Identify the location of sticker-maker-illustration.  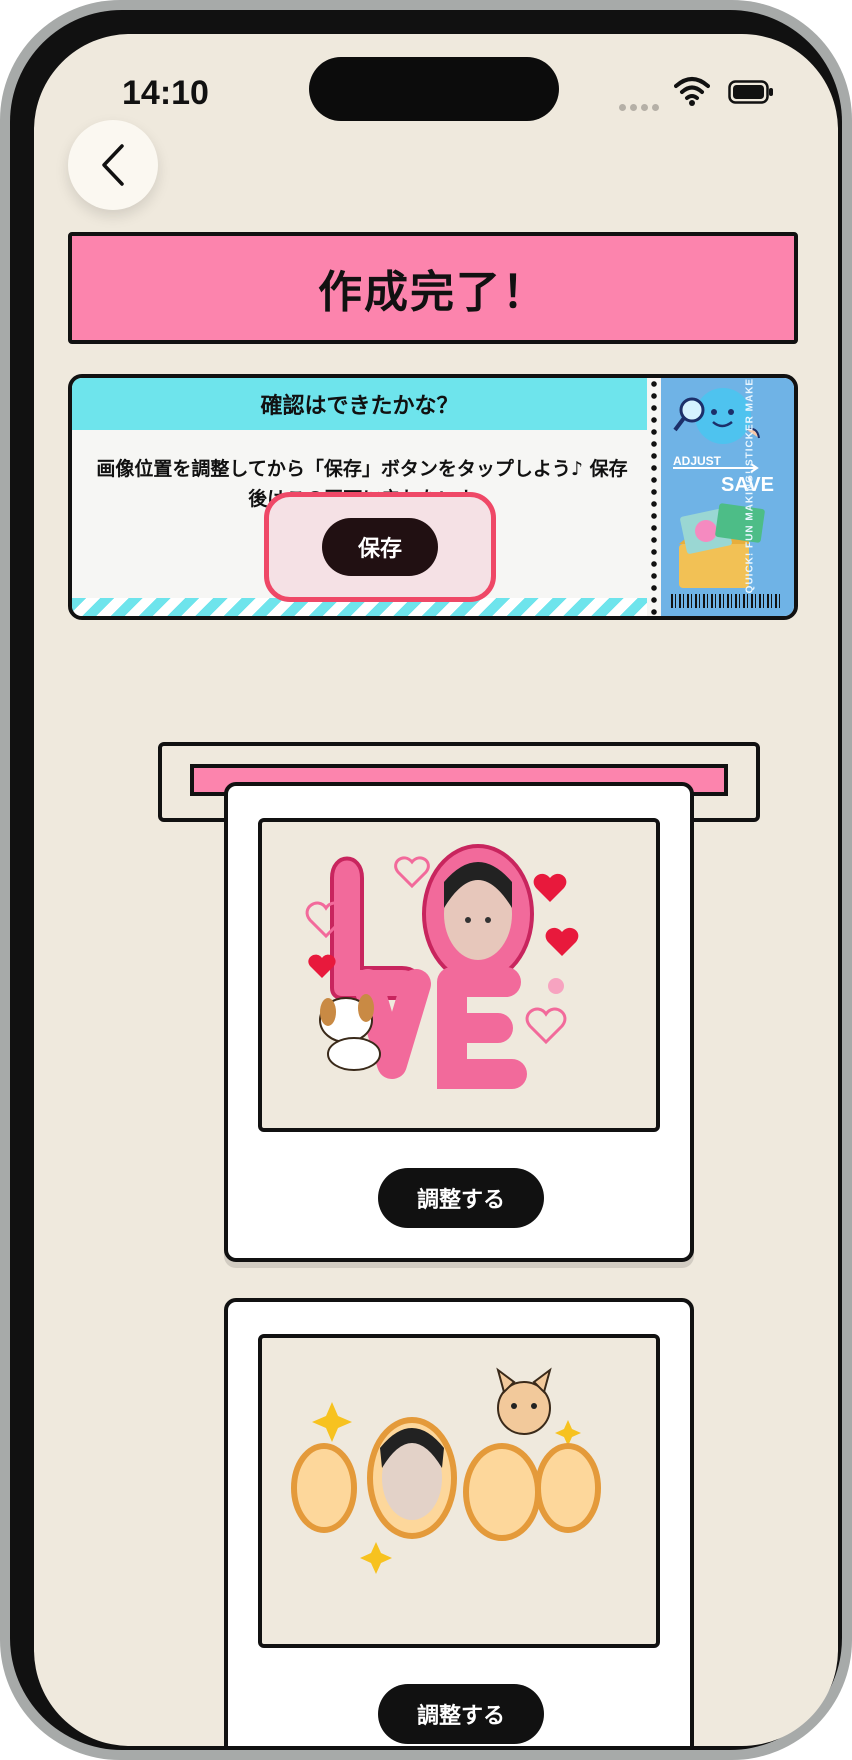
(719, 488).